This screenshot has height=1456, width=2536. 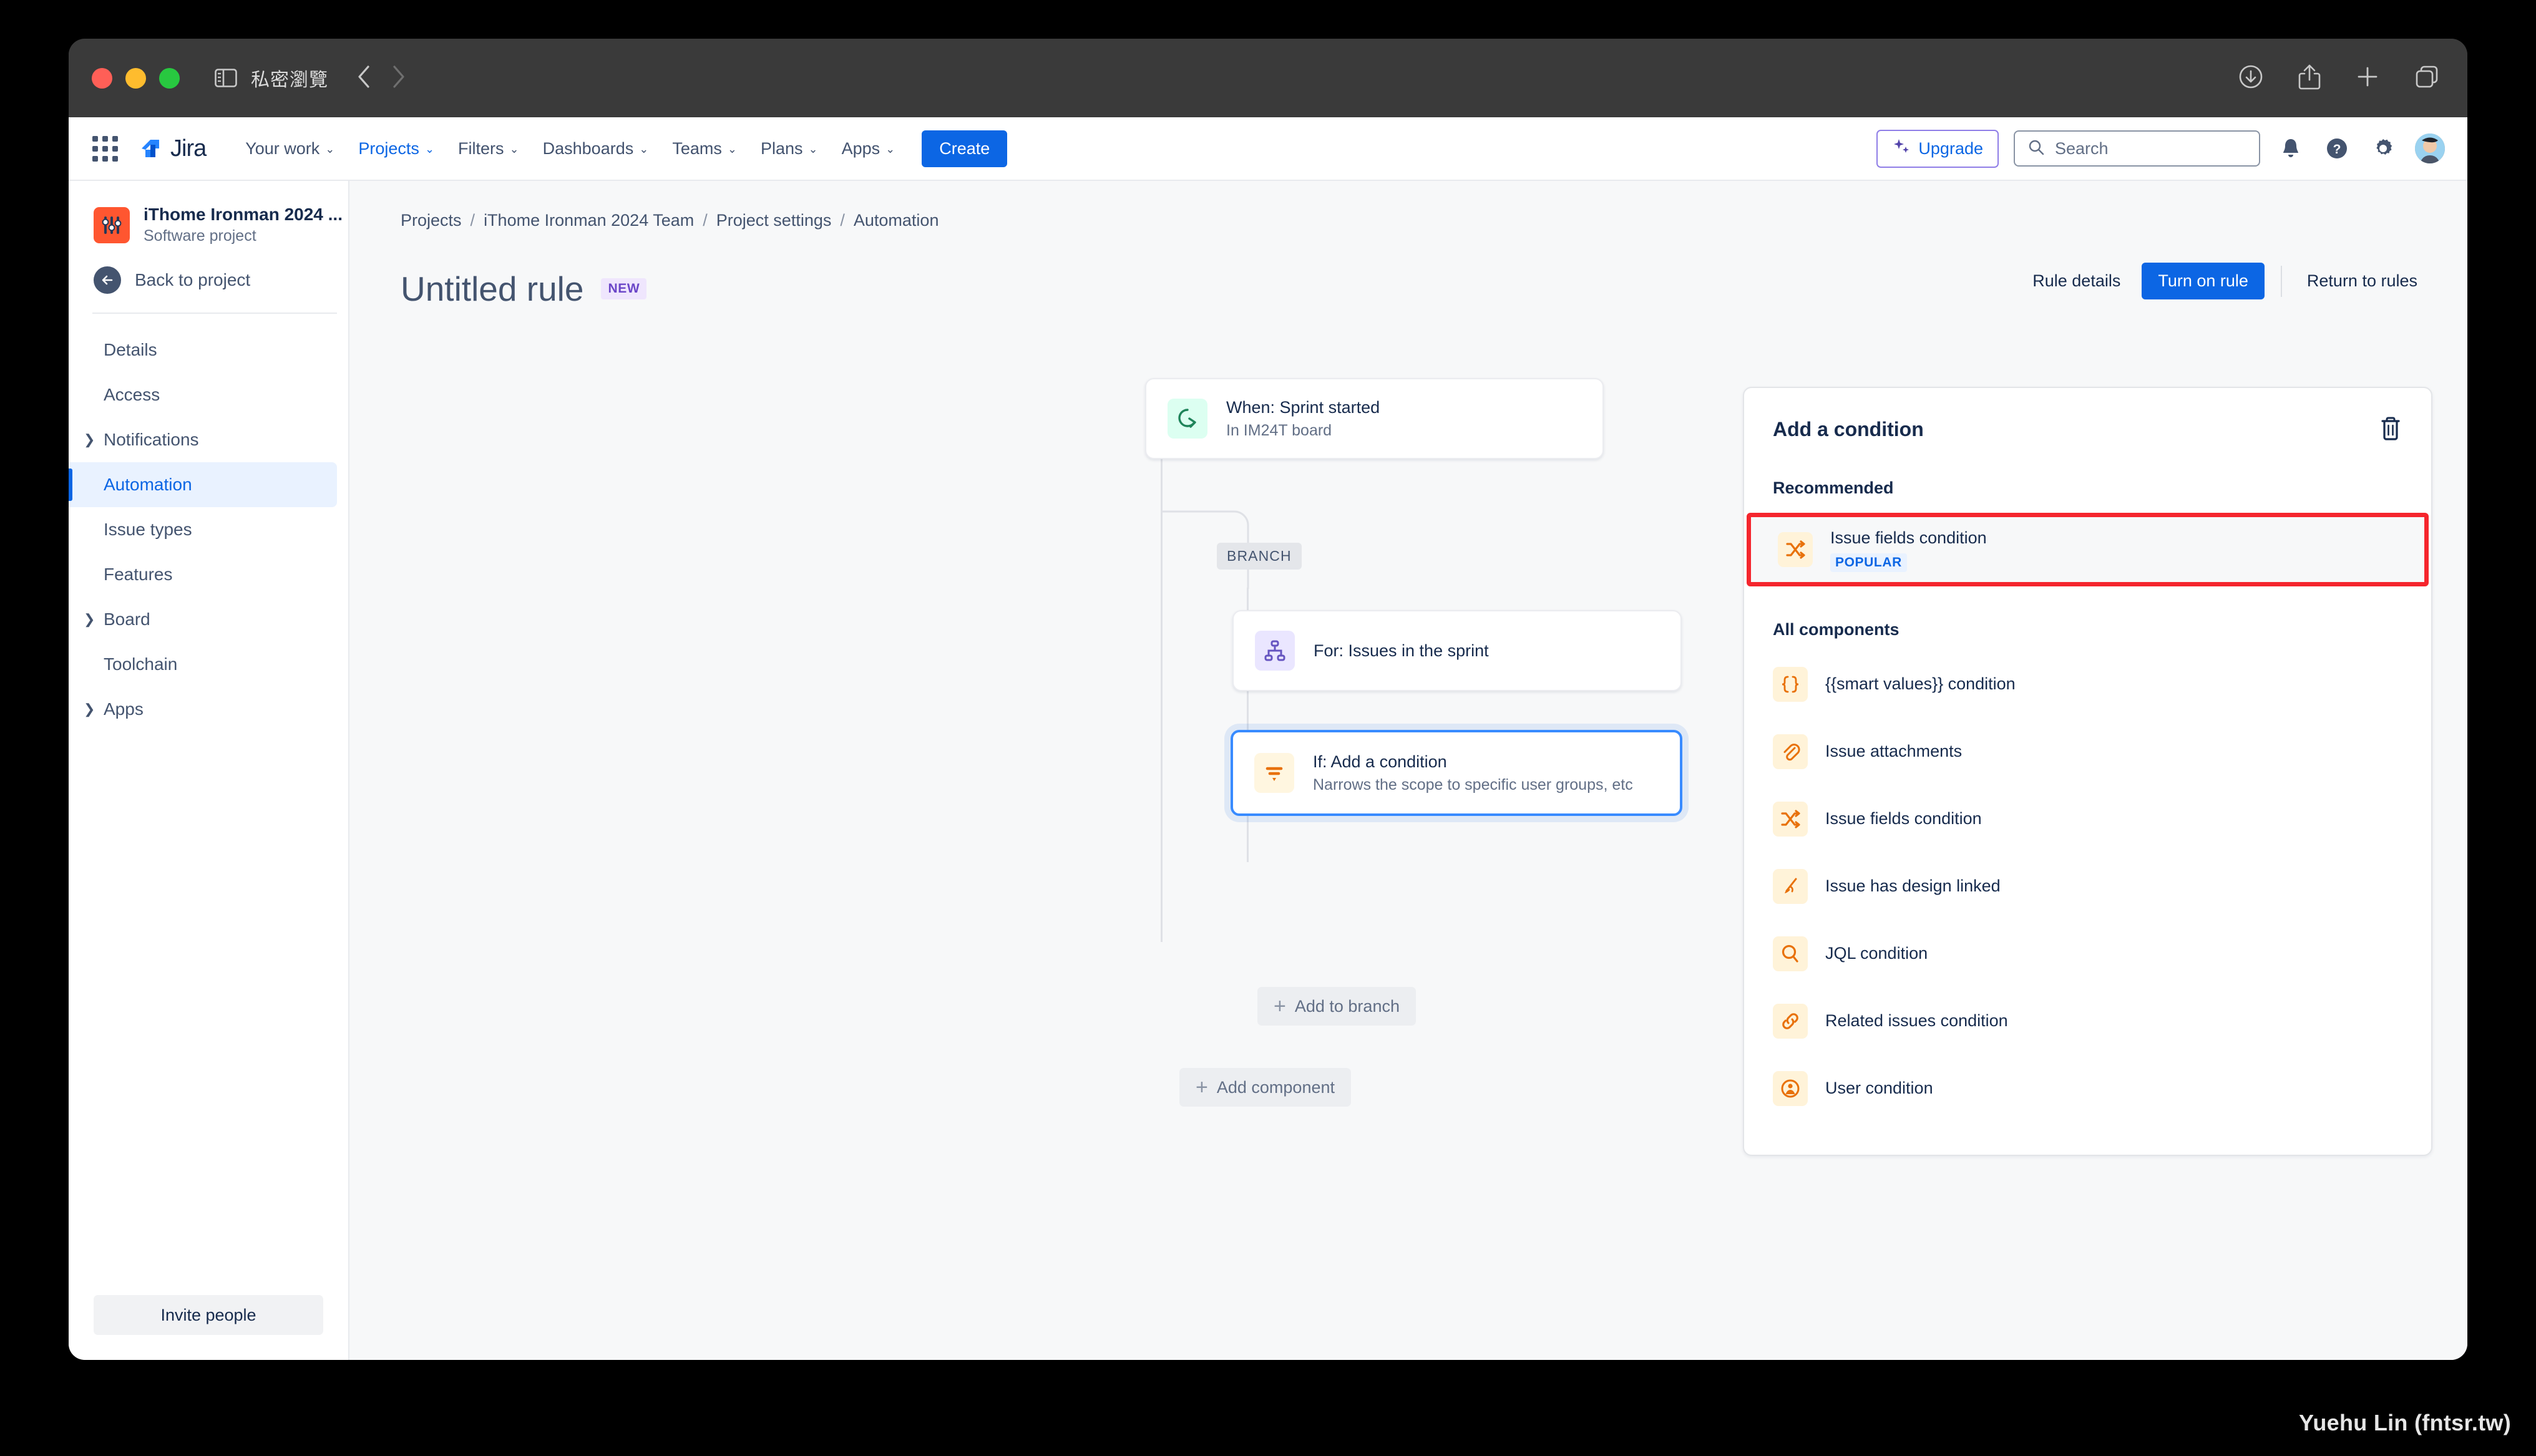 What do you see at coordinates (1876, 954) in the screenshot?
I see `condition-item-label: JQL condition` at bounding box center [1876, 954].